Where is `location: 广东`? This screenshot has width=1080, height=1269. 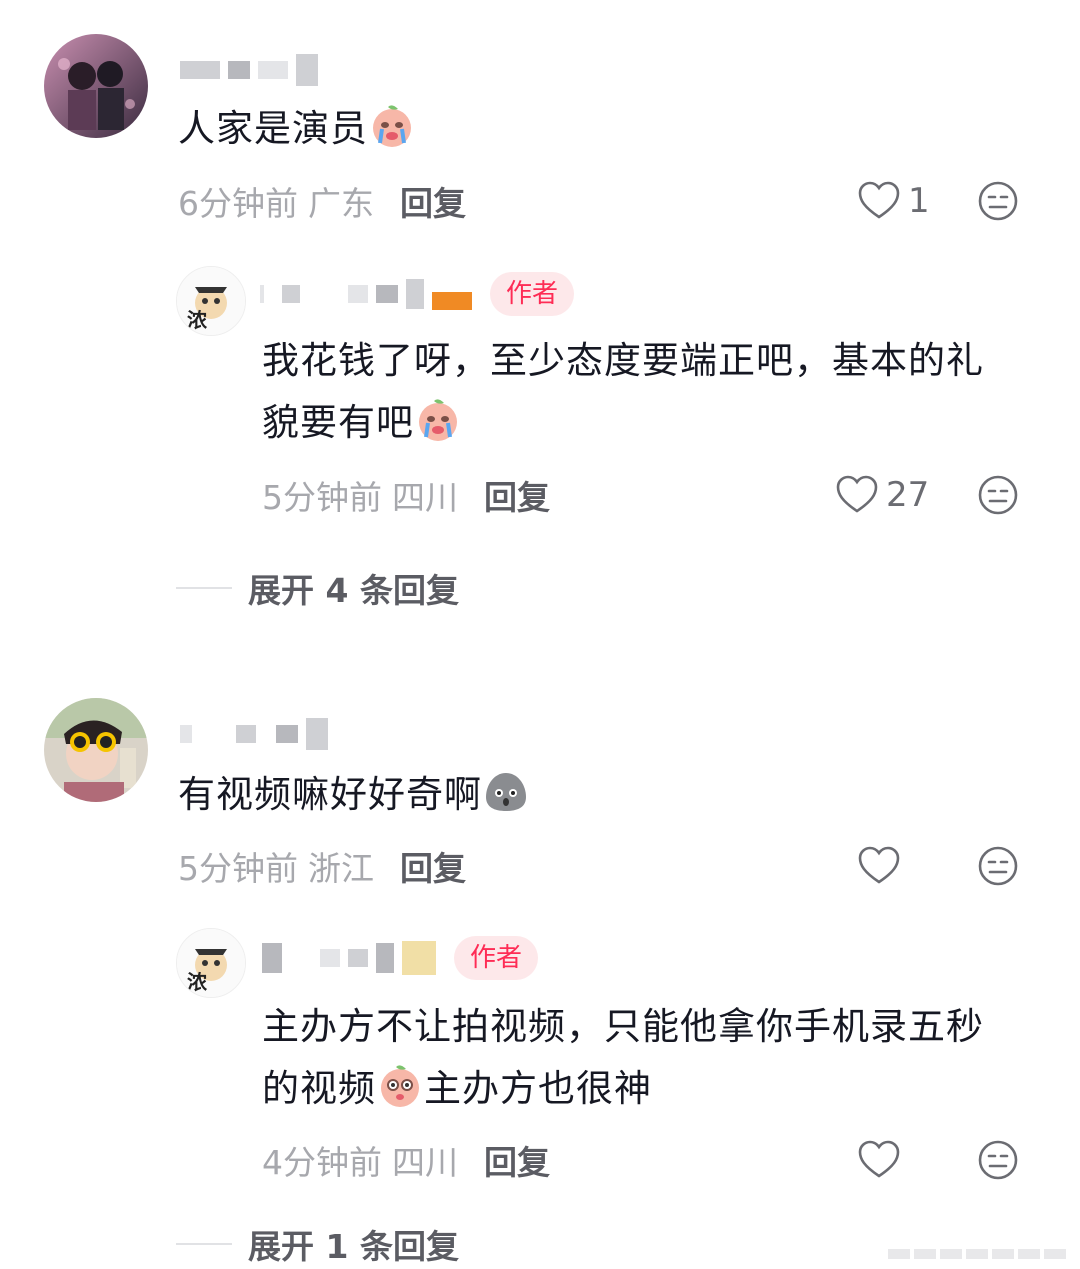
location: 广东 is located at coordinates (341, 203).